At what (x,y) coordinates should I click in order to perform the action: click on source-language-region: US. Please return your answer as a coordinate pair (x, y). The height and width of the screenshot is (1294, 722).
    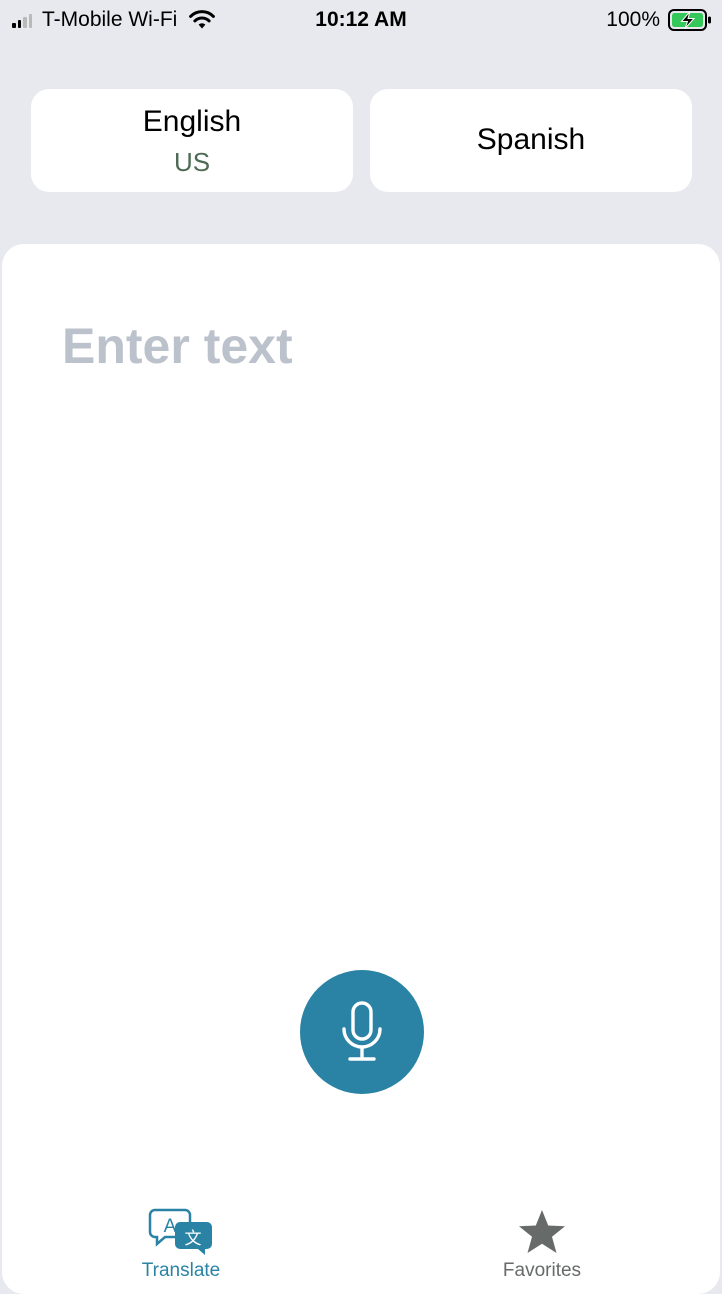
    Looking at the image, I should click on (192, 162).